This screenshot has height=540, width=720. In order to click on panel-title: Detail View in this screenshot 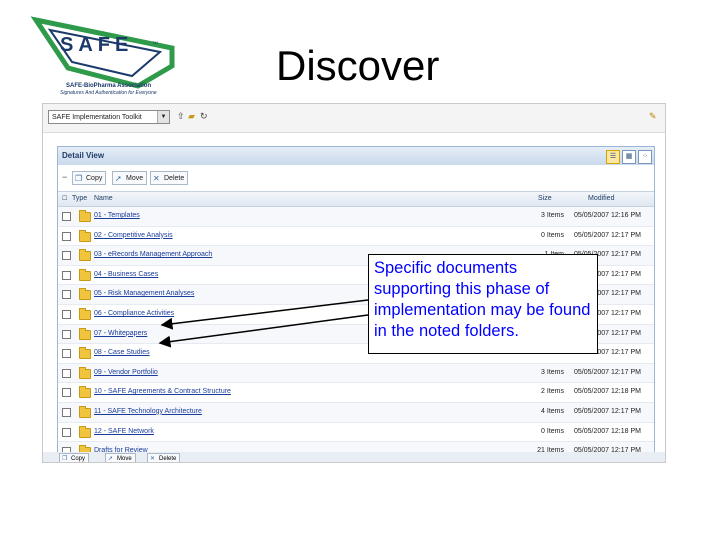, I will do `click(83, 155)`.